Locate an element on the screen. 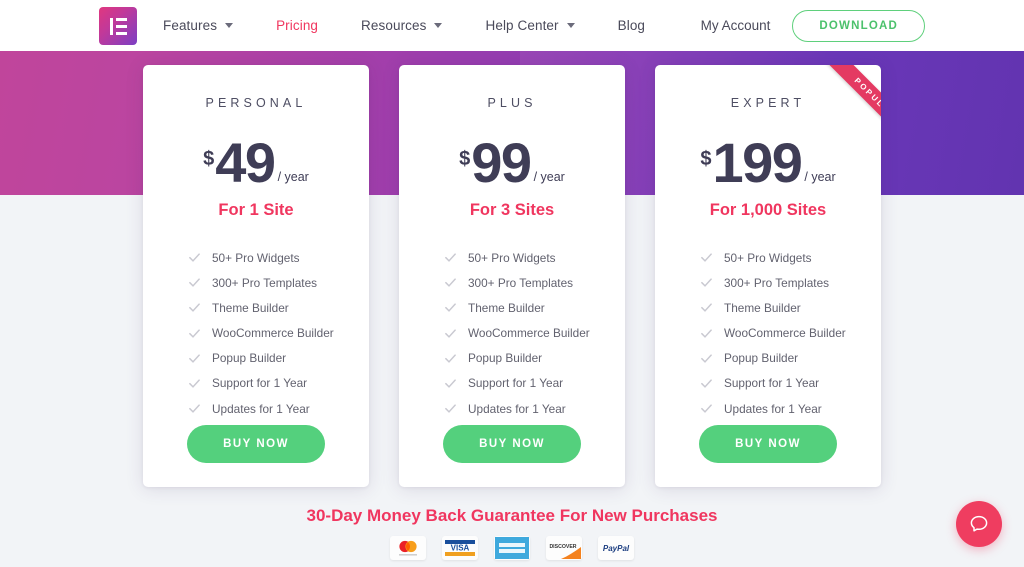 The height and width of the screenshot is (567, 1024). feature-label: WooCommerce Builder is located at coordinates (785, 333).